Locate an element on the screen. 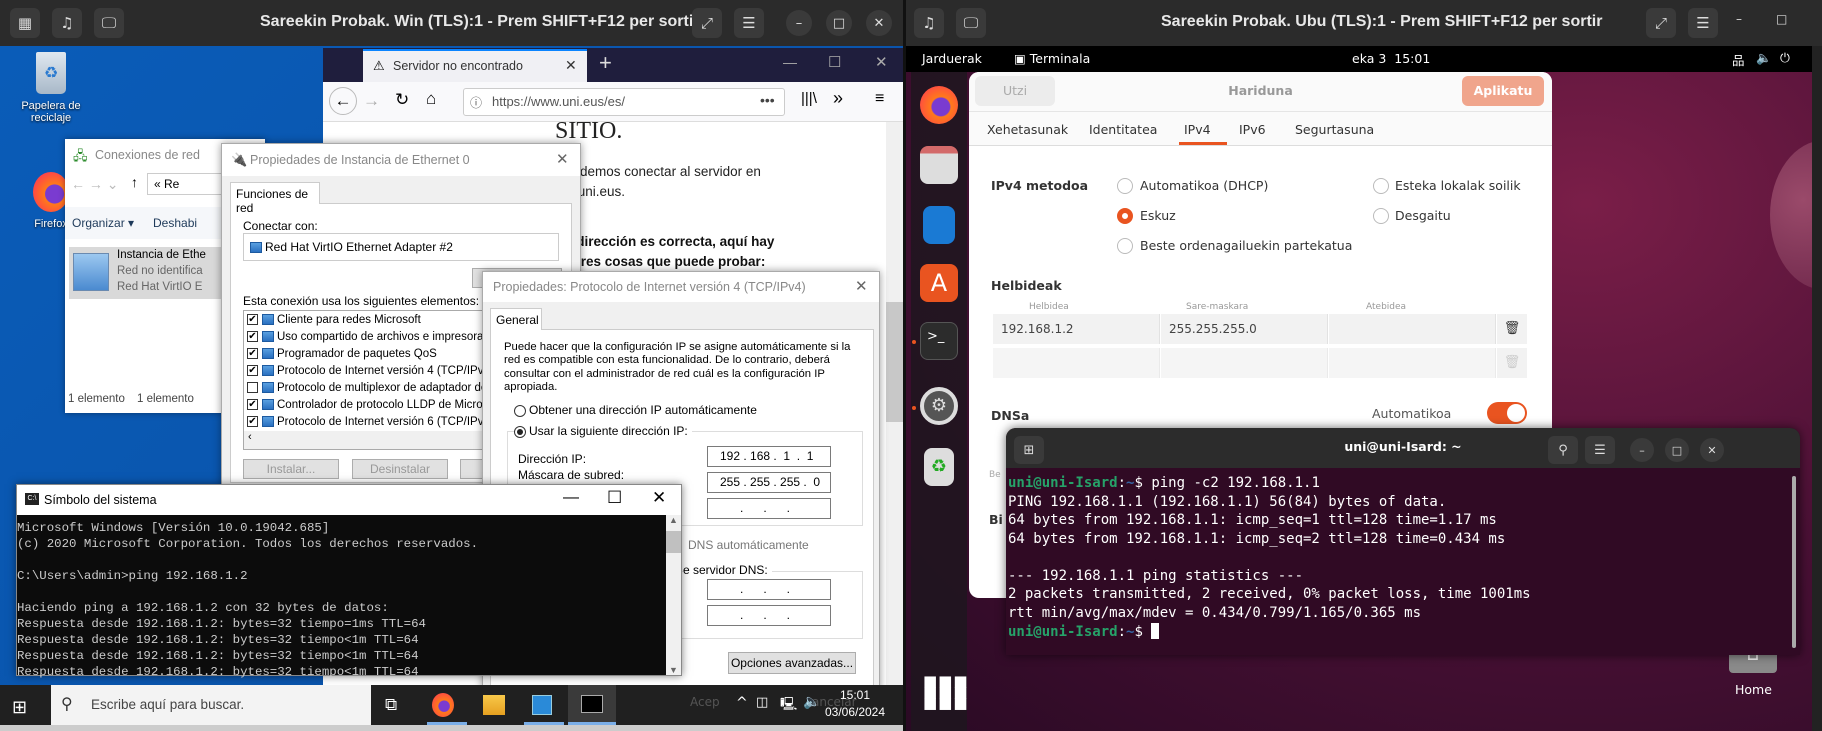  camera-icon: ◫ is located at coordinates (762, 702).